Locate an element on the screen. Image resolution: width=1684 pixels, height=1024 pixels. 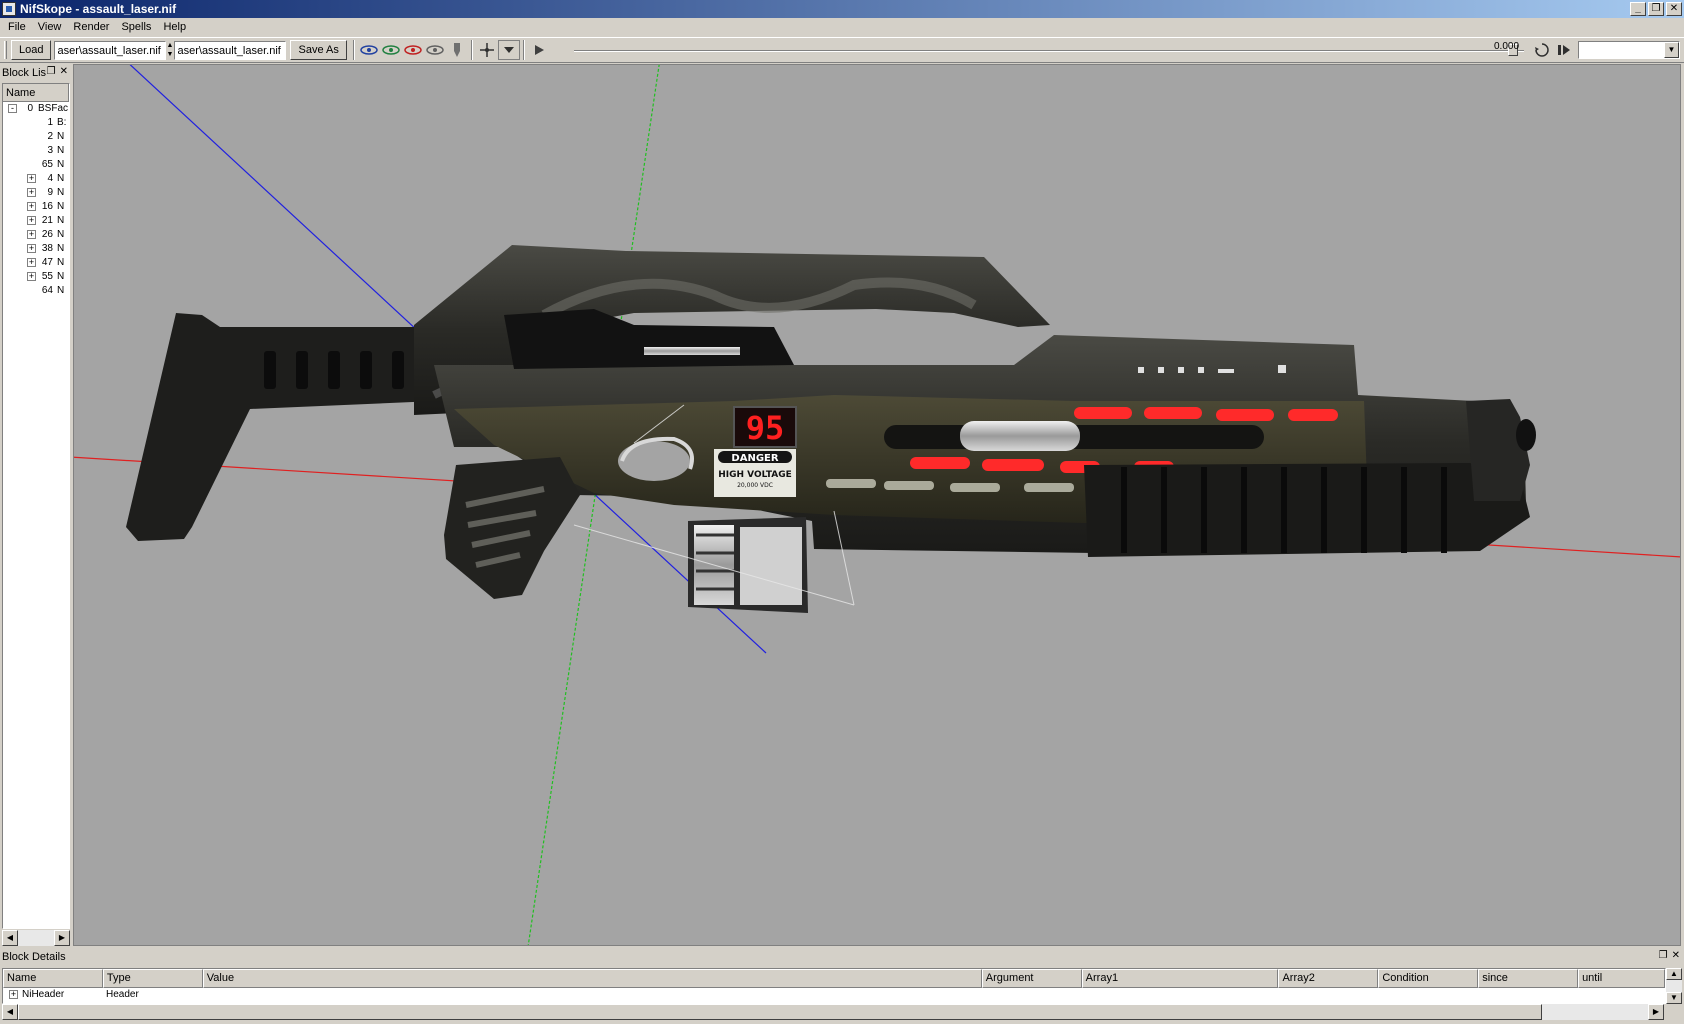
scroll-up-icon: ▲ is located at coordinates (1674, 974).